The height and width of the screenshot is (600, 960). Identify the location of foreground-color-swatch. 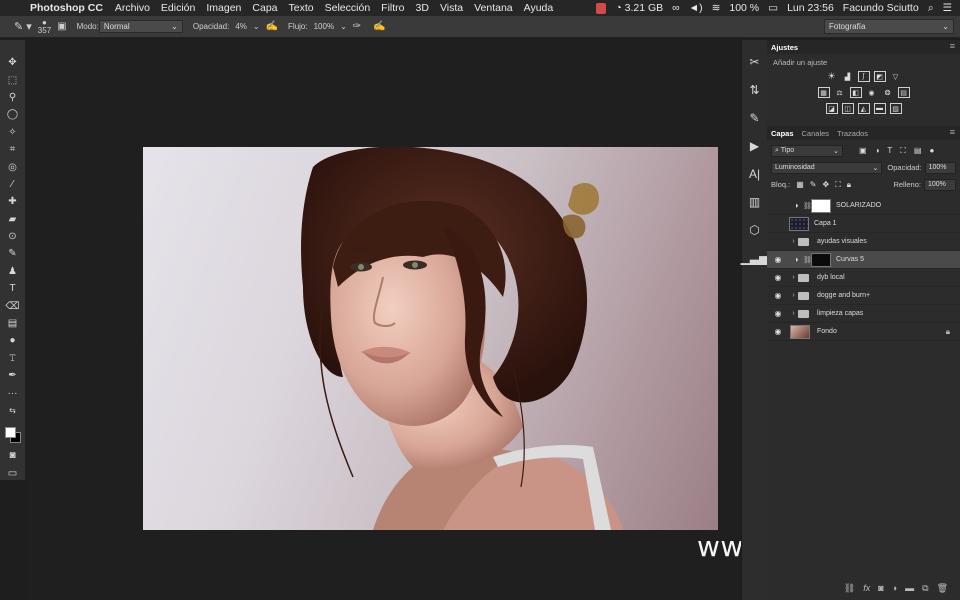
(10, 433).